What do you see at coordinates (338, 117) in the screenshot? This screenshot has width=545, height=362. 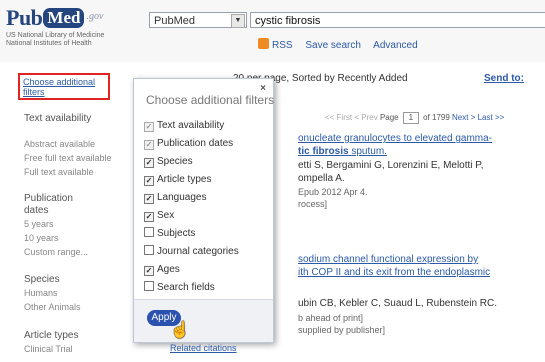 I see `first-page-link: << First` at bounding box center [338, 117].